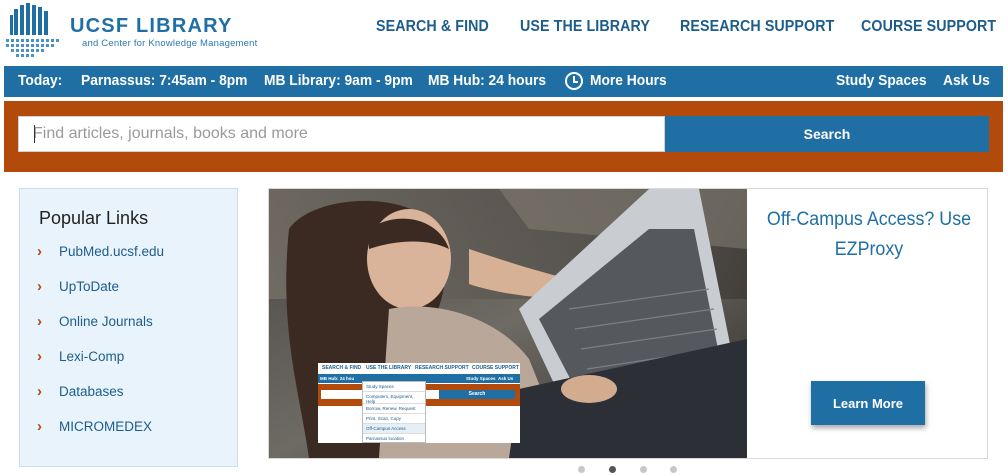 Image resolution: width=1008 pixels, height=475 pixels. Describe the element at coordinates (170, 43) in the screenshot. I see `logo-subtitle: and Center for Knowledge Management` at that location.